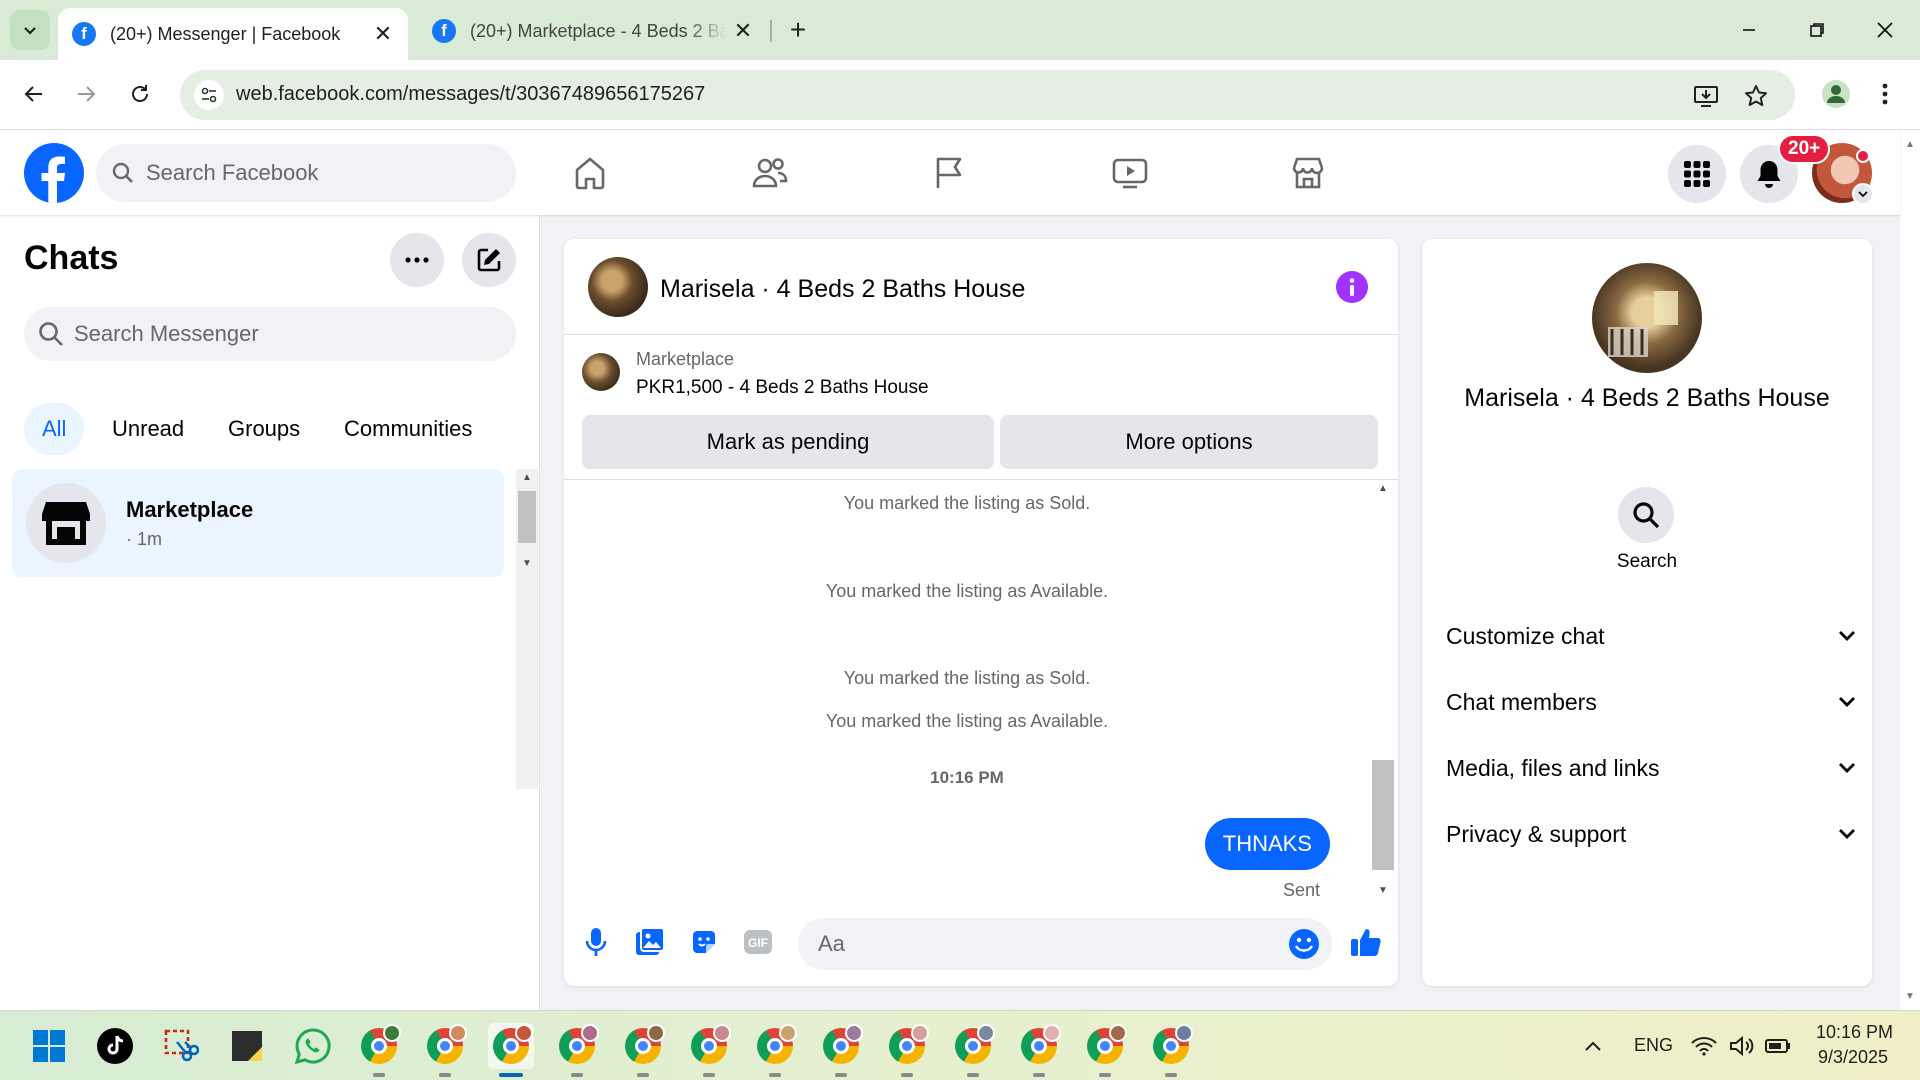 This screenshot has width=1920, height=1080. I want to click on chat-members-section: Chat members, so click(1651, 702).